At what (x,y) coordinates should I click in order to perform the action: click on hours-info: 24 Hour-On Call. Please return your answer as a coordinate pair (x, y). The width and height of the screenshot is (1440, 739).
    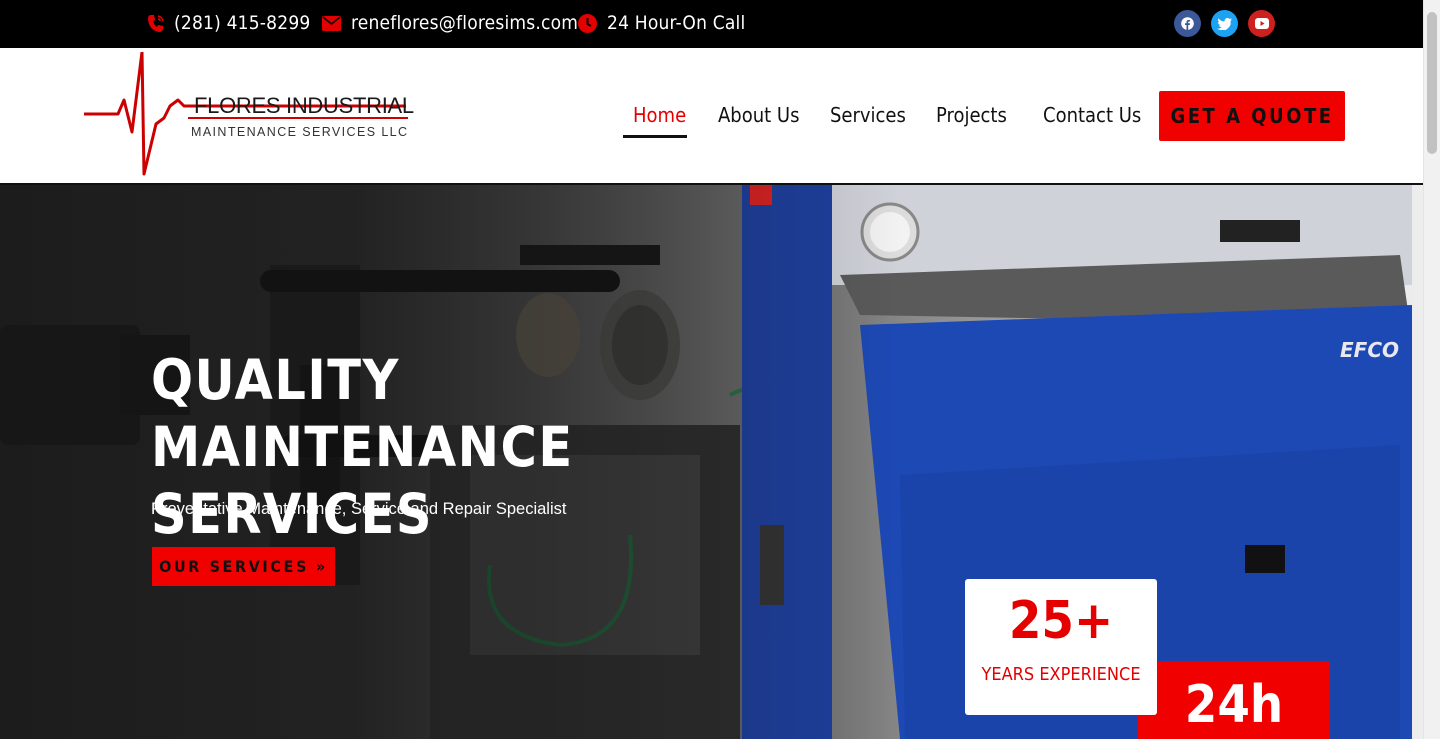
    Looking at the image, I should click on (661, 23).